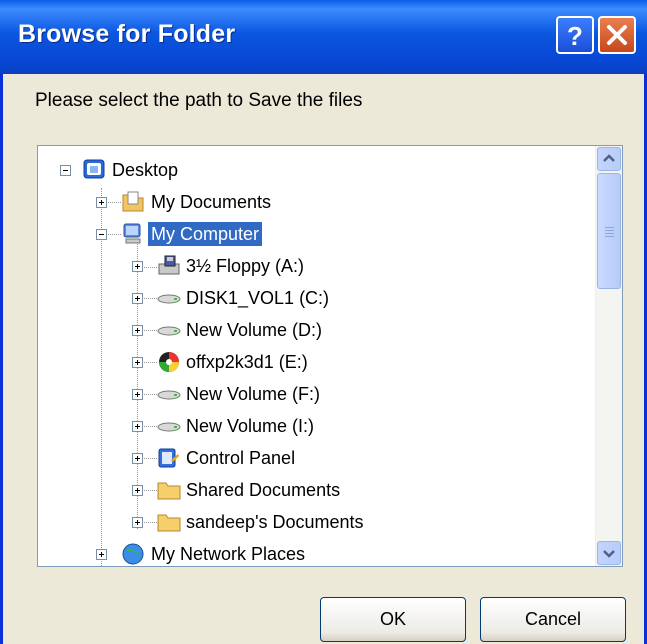 Image resolution: width=647 pixels, height=644 pixels. I want to click on close-icon, so click(617, 35).